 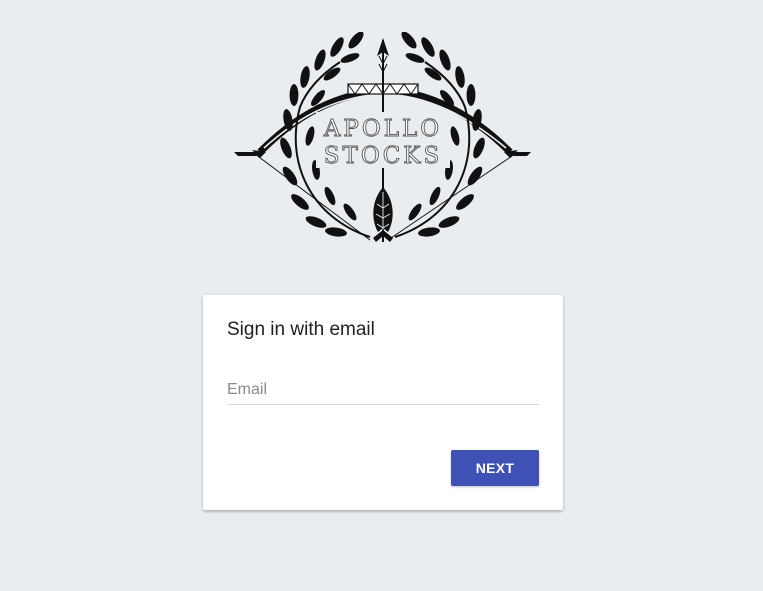 I want to click on card-title: Sign in with email, so click(x=301, y=329).